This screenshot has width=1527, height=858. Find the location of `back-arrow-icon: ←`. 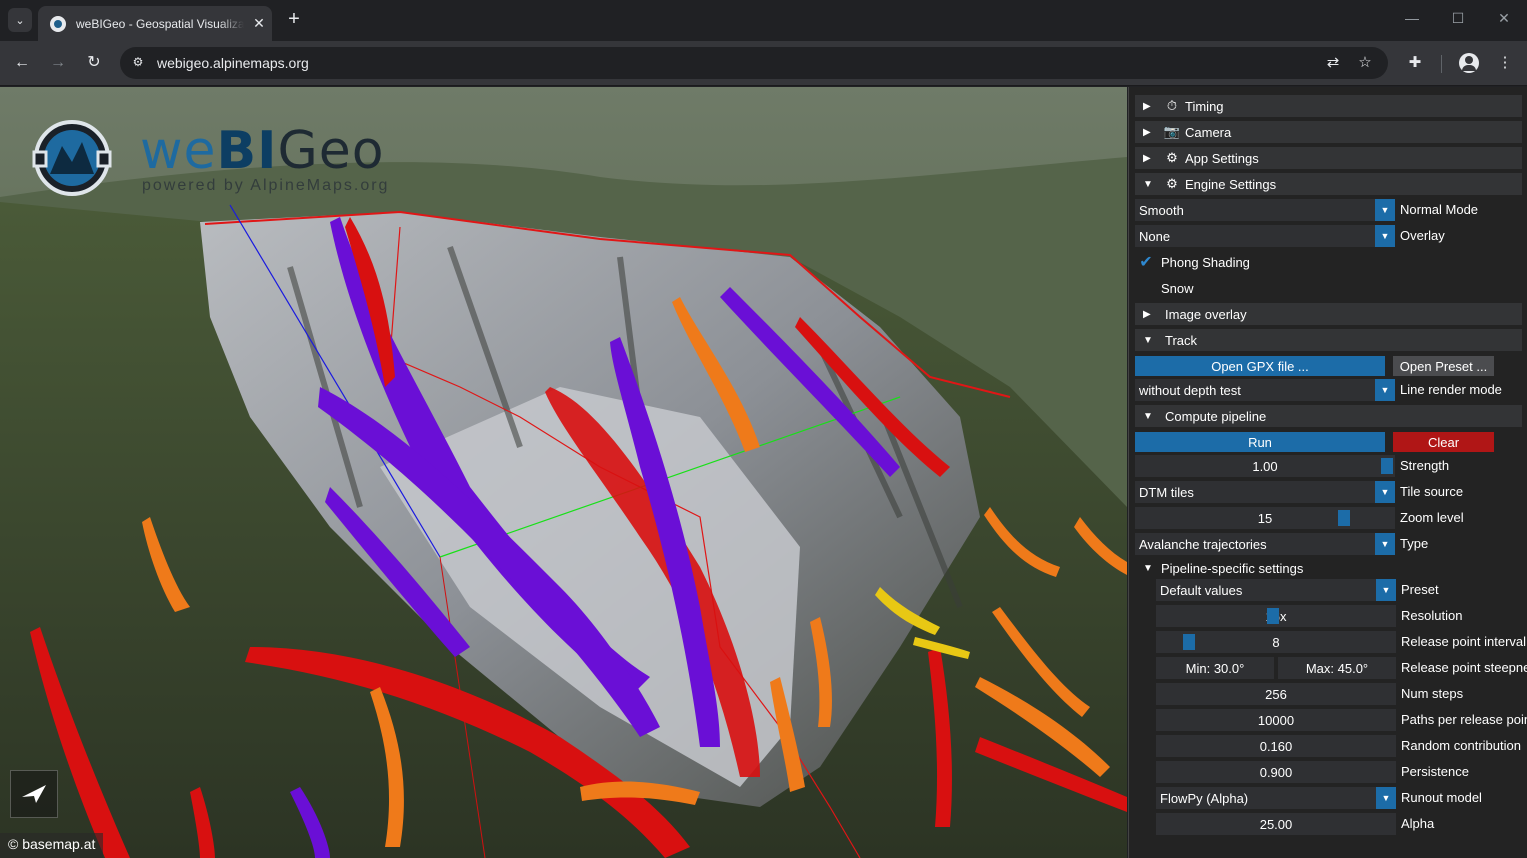

back-arrow-icon: ← is located at coordinates (22, 63).